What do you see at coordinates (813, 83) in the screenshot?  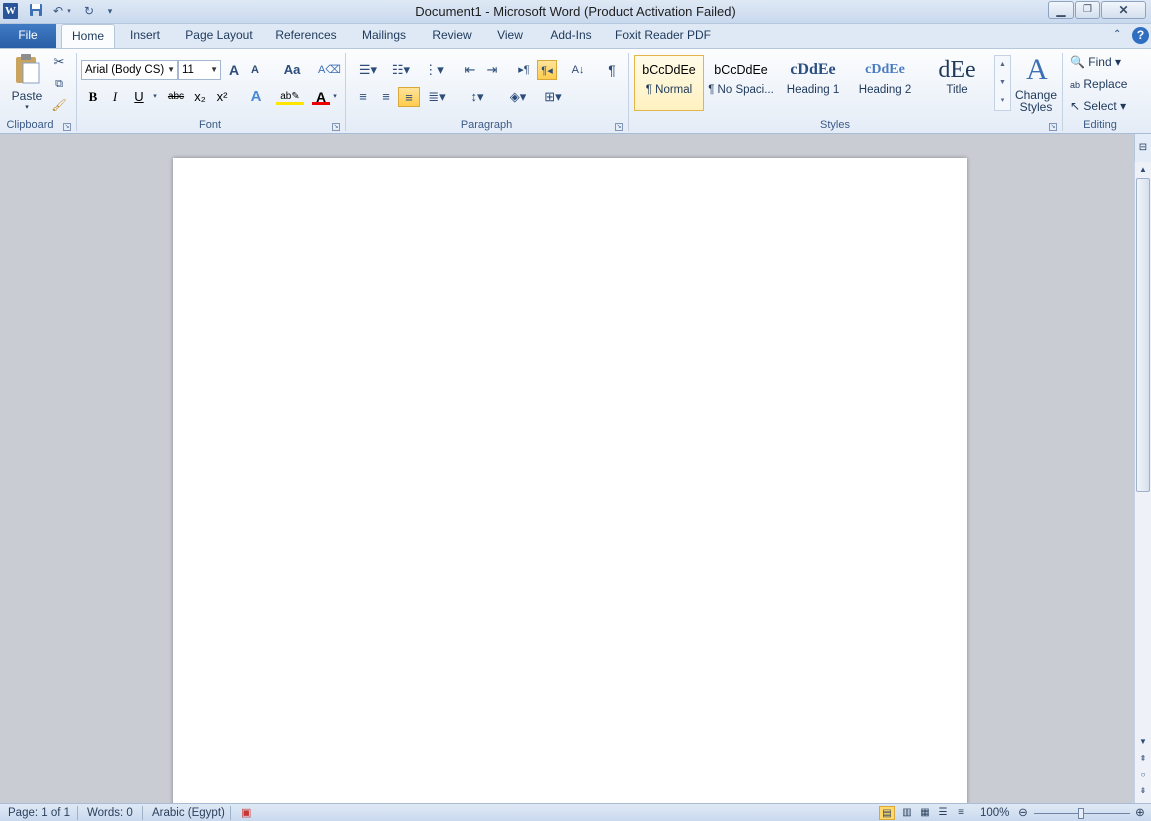 I see `style-heading-1: cDdEe Heading 1` at bounding box center [813, 83].